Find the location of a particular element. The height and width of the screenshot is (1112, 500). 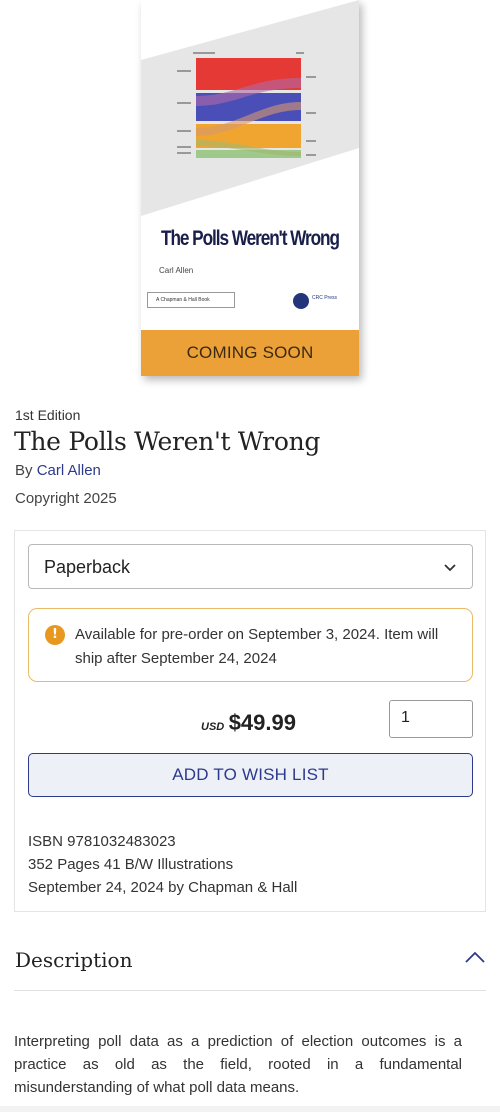

cover-crc-press: CRC Press is located at coordinates (325, 298).